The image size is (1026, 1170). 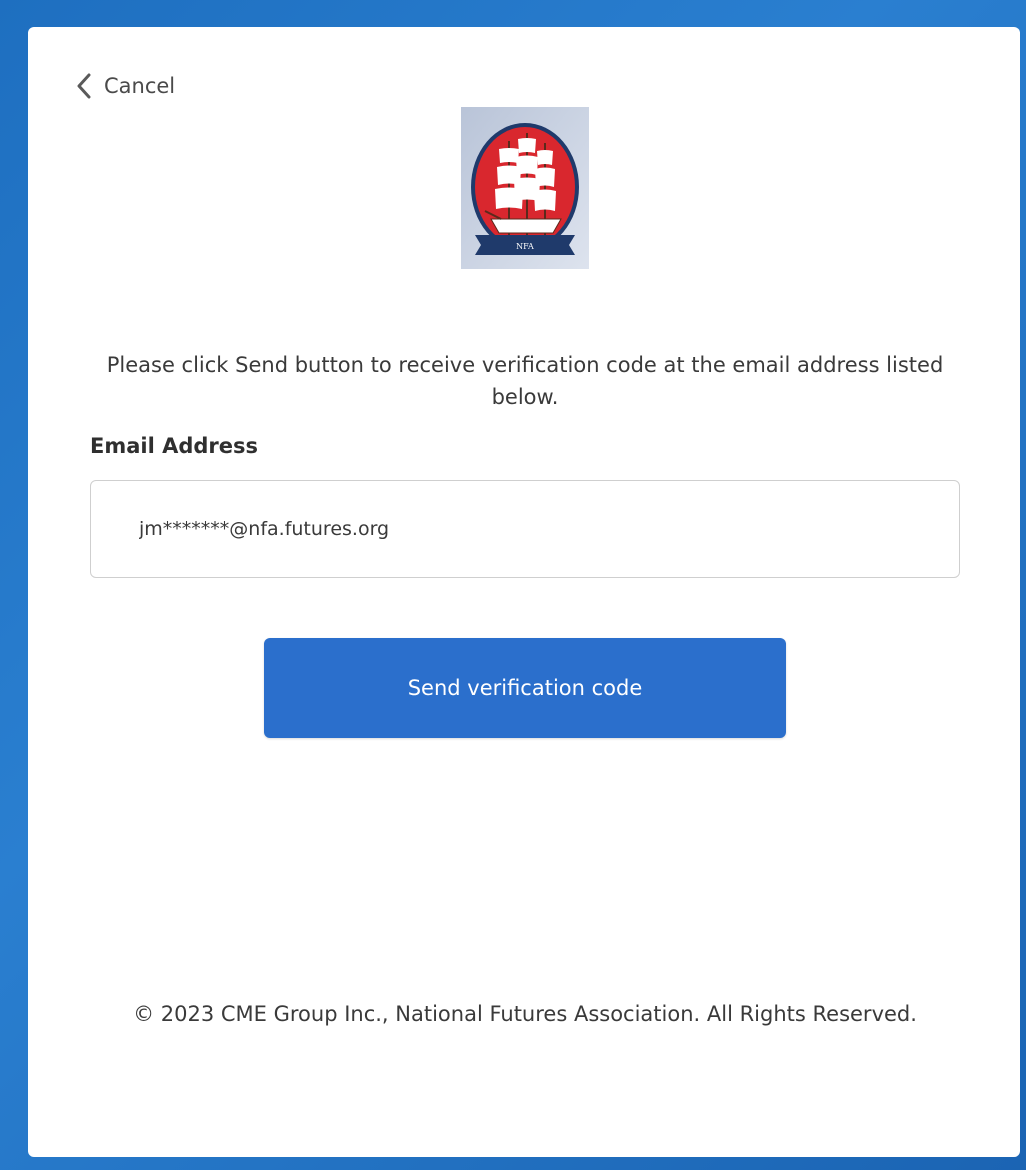 I want to click on email-field-container, so click(x=525, y=529).